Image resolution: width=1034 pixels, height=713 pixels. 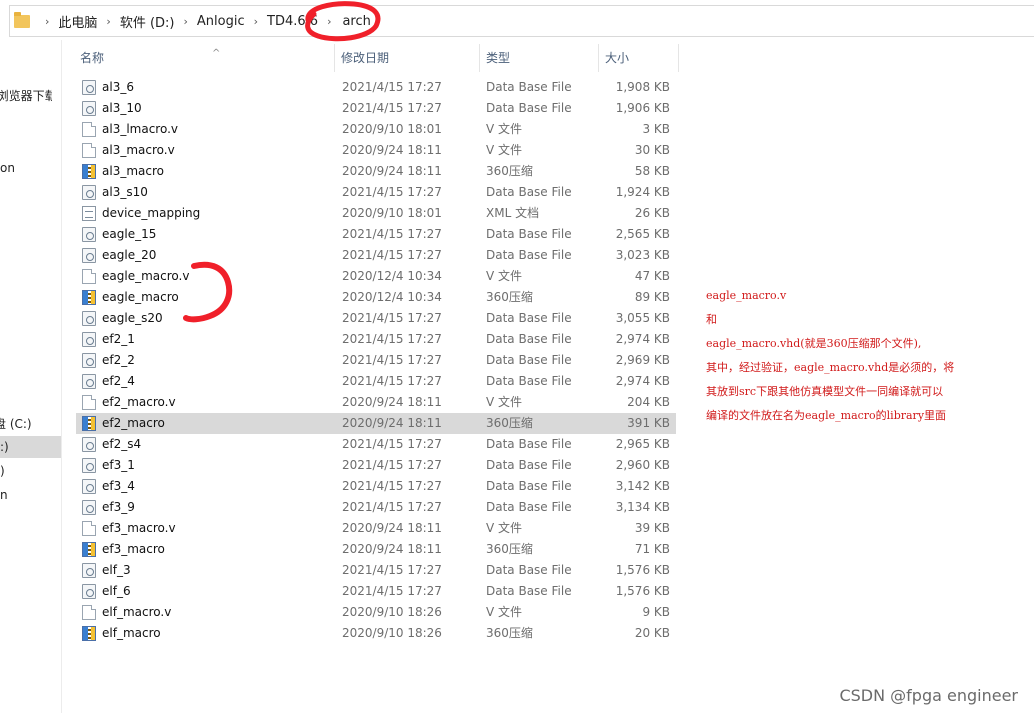 I want to click on file-date: 2020/9/24 18:11, so click(x=392, y=549).